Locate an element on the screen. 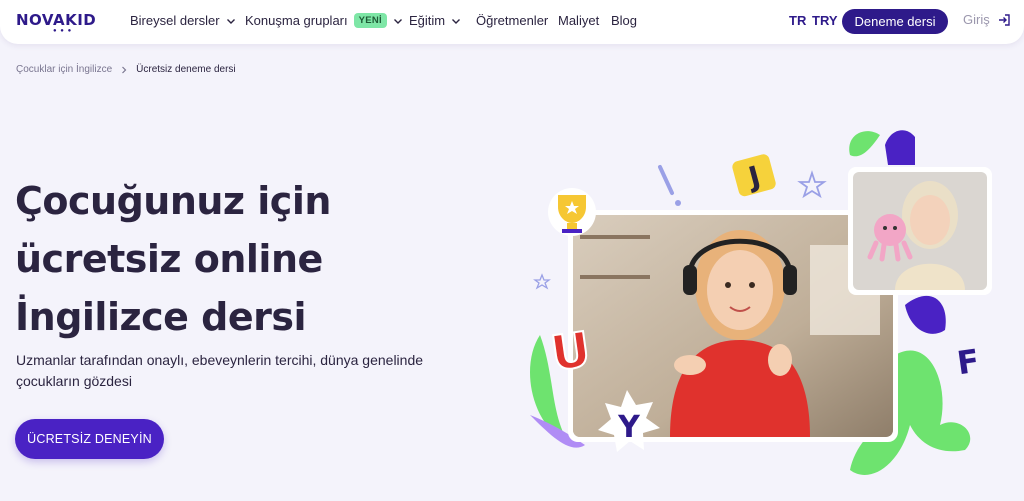  nav-konusma-gruplari: Konuşma grupları YENİ is located at coordinates (324, 20).